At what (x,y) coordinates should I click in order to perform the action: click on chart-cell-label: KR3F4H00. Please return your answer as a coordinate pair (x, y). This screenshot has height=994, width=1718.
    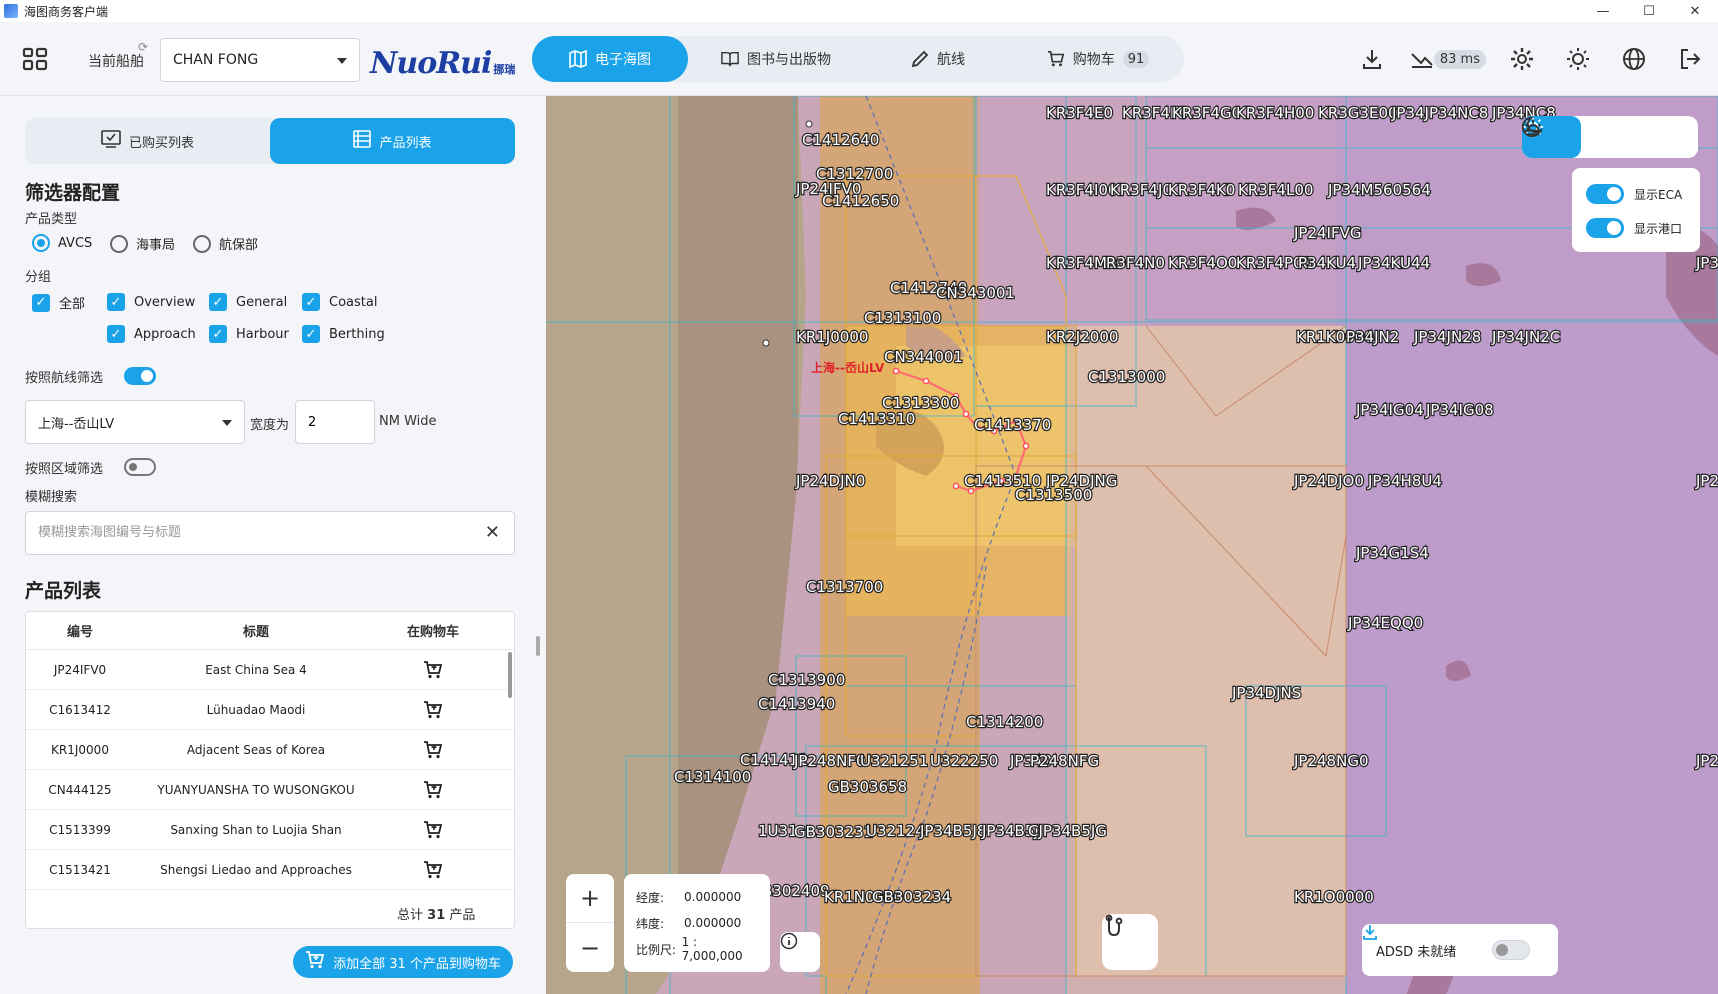
    Looking at the image, I should click on (1275, 113).